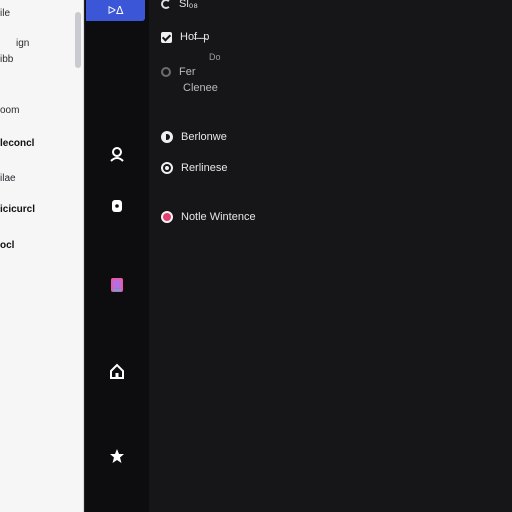  Describe the element at coordinates (17, 209) in the screenshot. I see `sidebar-item: icicurcl` at that location.